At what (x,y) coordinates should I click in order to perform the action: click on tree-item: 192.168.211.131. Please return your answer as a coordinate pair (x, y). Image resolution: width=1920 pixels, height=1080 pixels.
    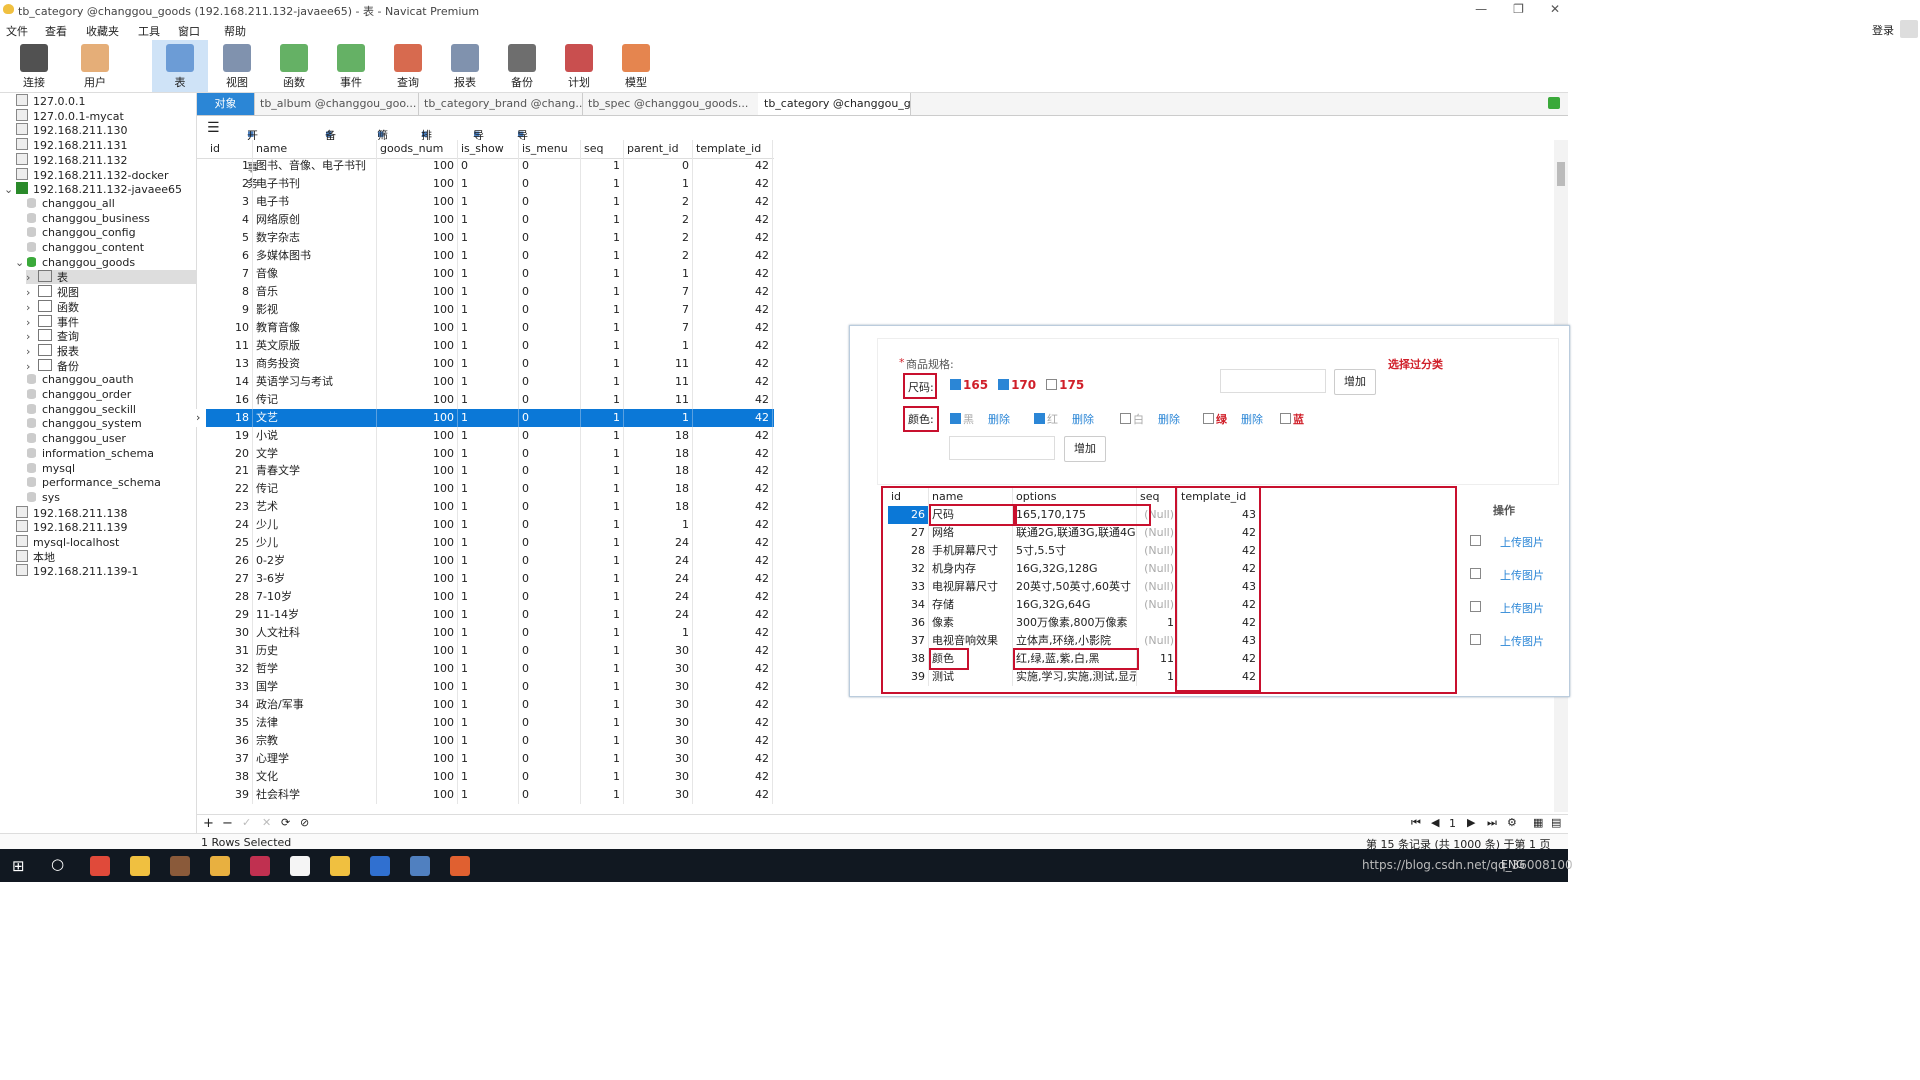
    Looking at the image, I should click on (65, 145).